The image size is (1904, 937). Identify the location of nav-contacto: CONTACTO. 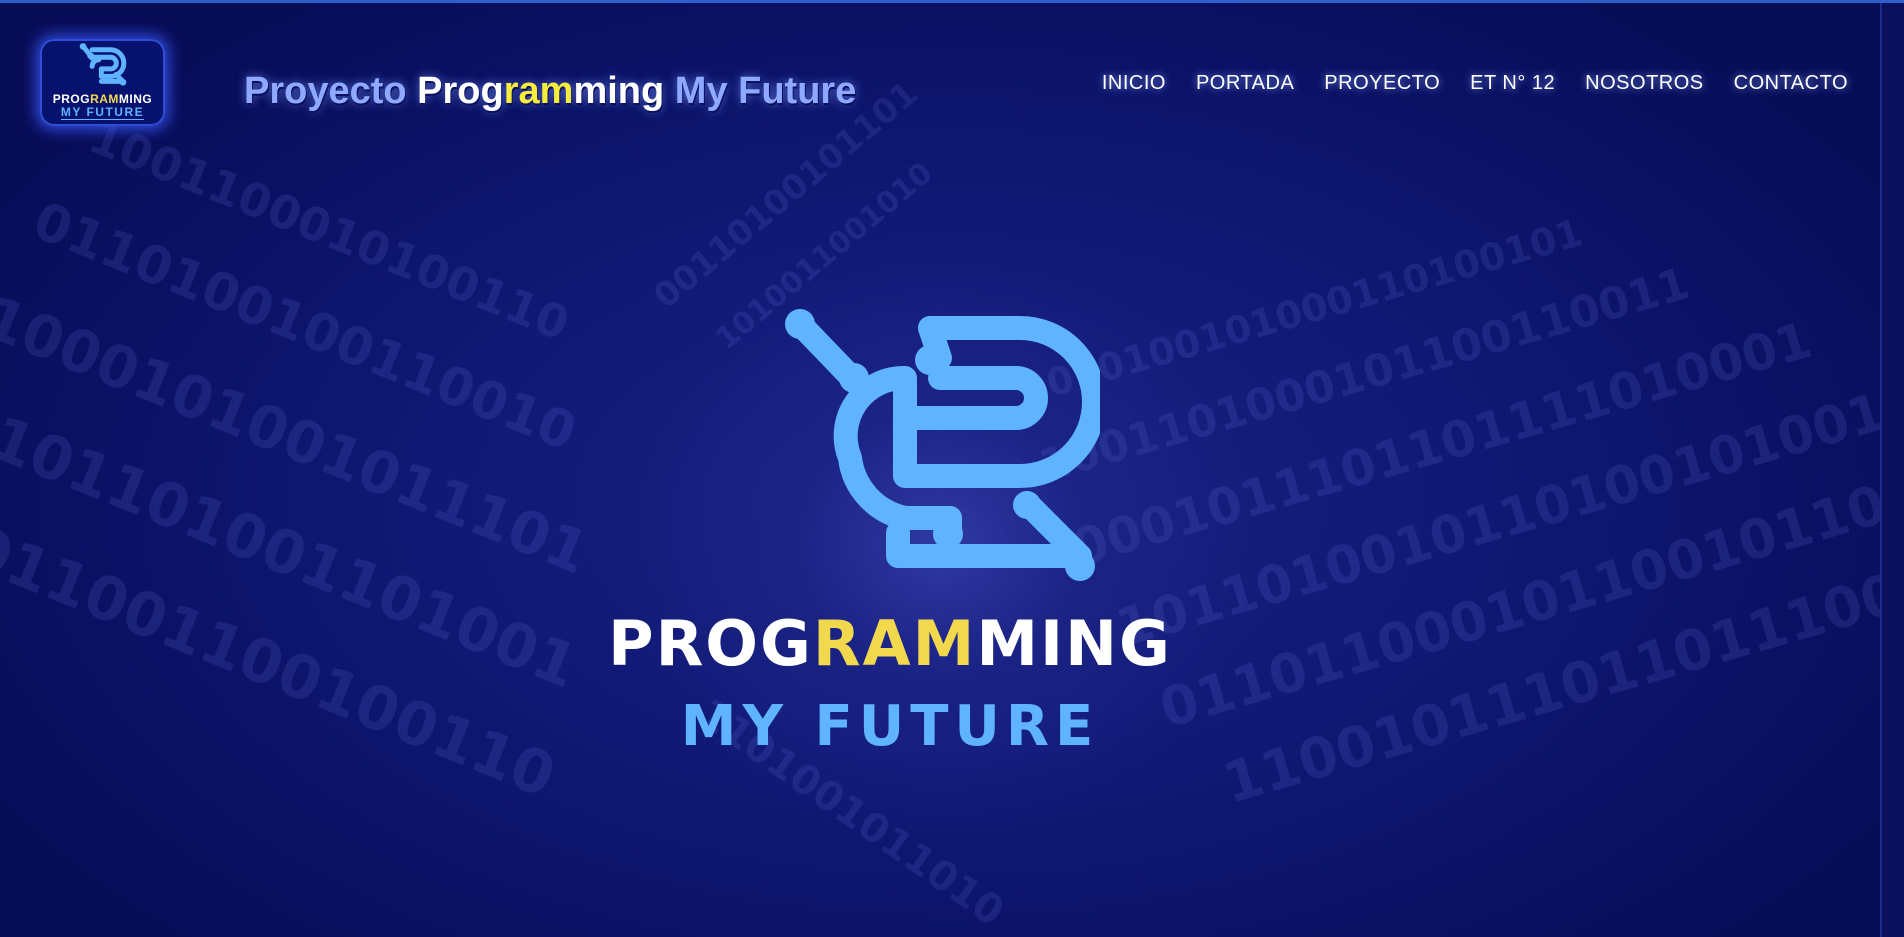
(1791, 83).